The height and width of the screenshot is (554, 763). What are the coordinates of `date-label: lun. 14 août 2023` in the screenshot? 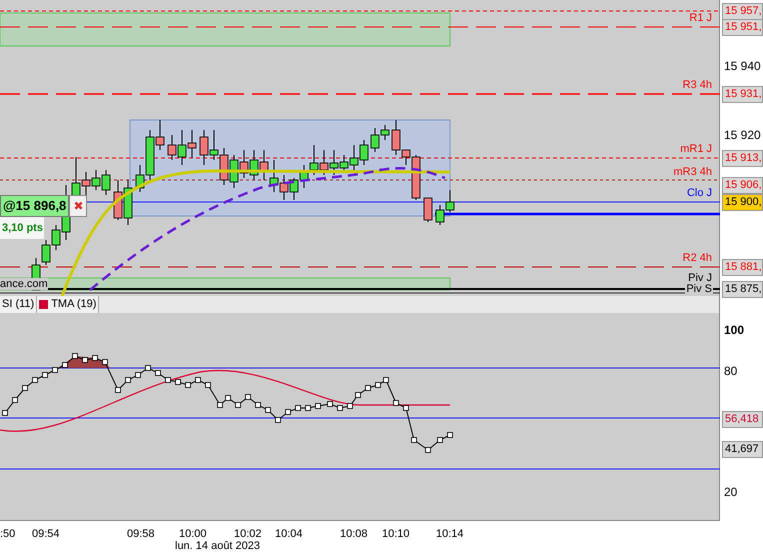 It's located at (217, 546).